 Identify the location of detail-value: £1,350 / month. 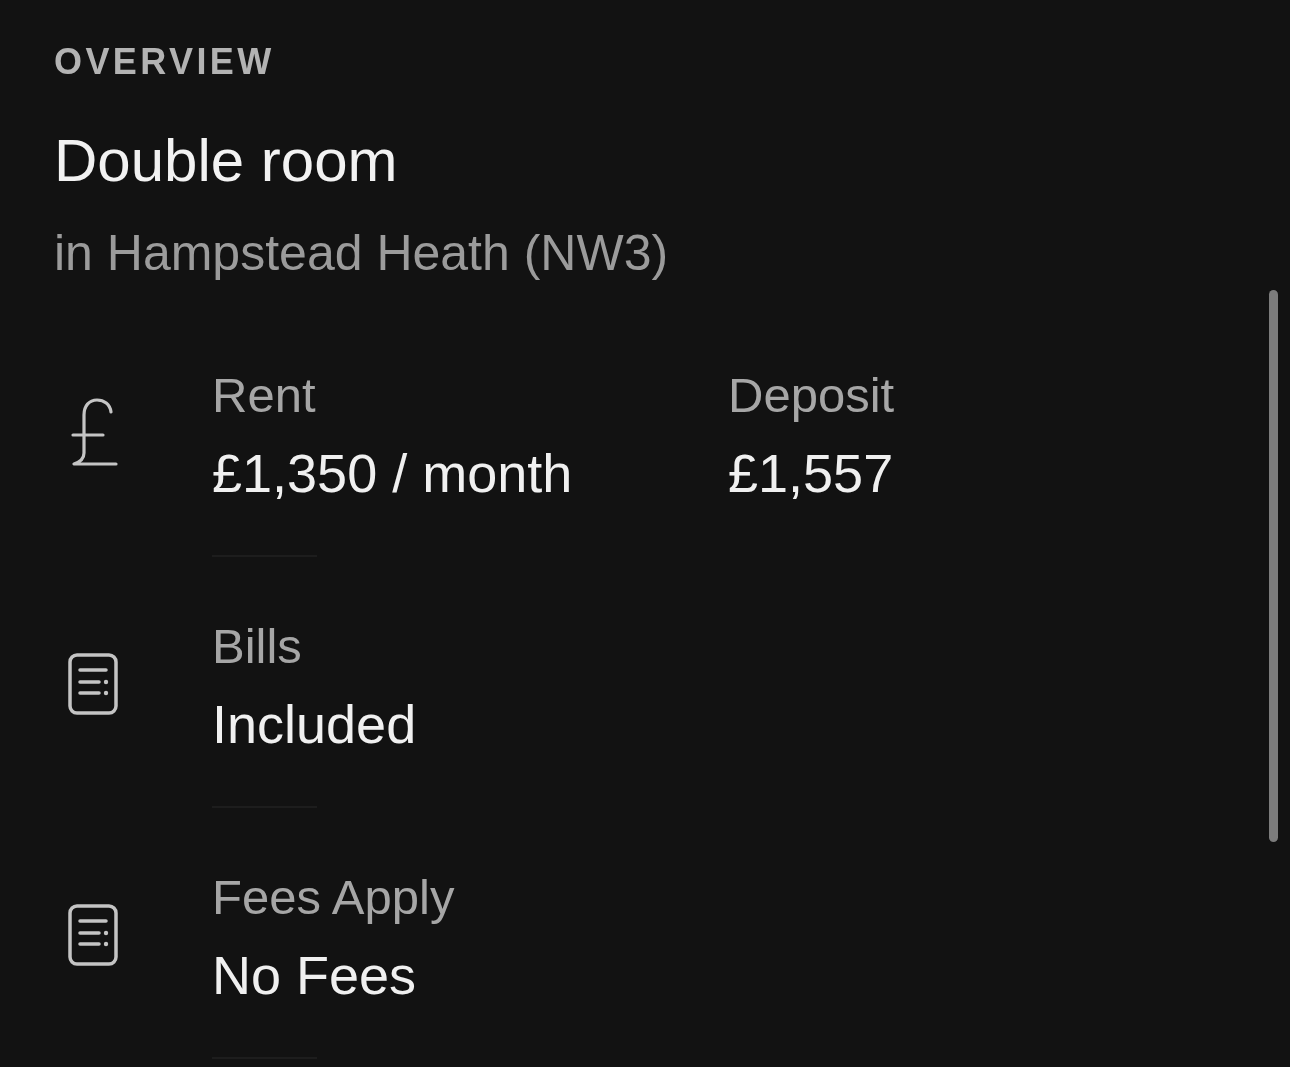
(392, 473).